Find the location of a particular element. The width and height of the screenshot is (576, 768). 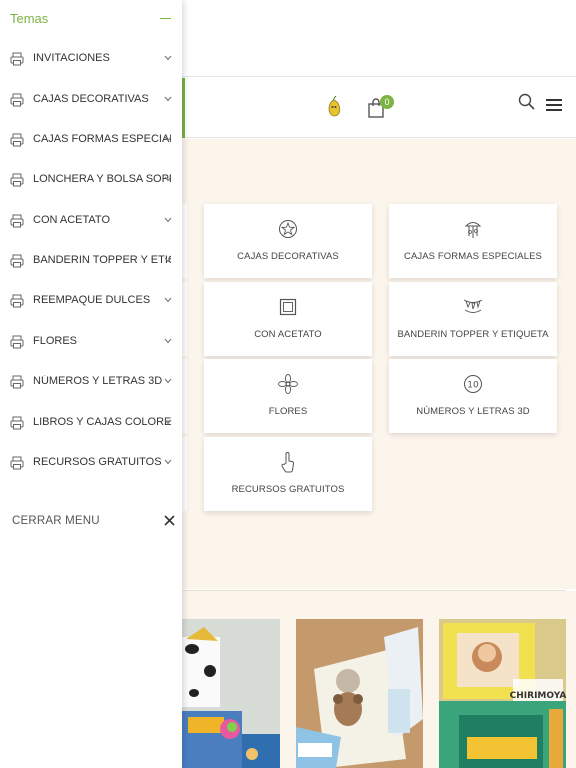

number-ten-icon: 10 is located at coordinates (473, 384).